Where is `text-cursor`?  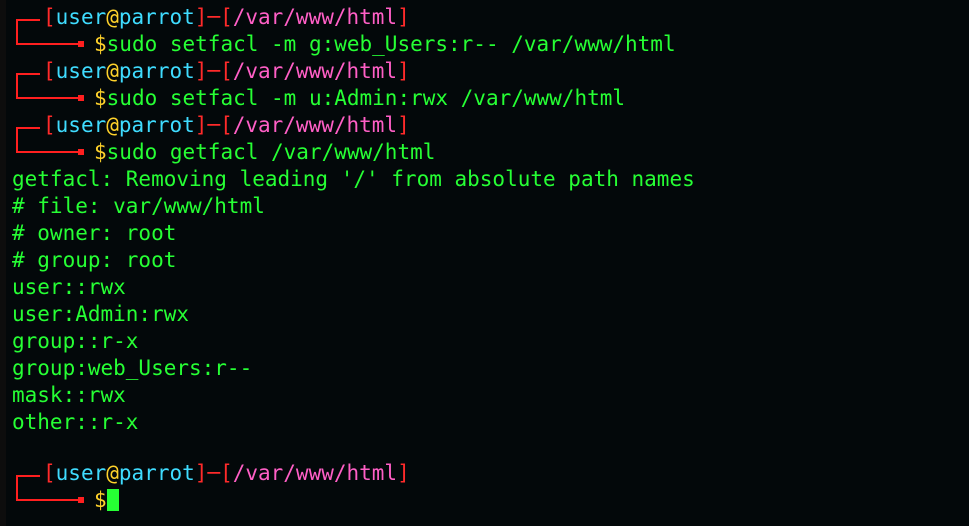 text-cursor is located at coordinates (112, 500).